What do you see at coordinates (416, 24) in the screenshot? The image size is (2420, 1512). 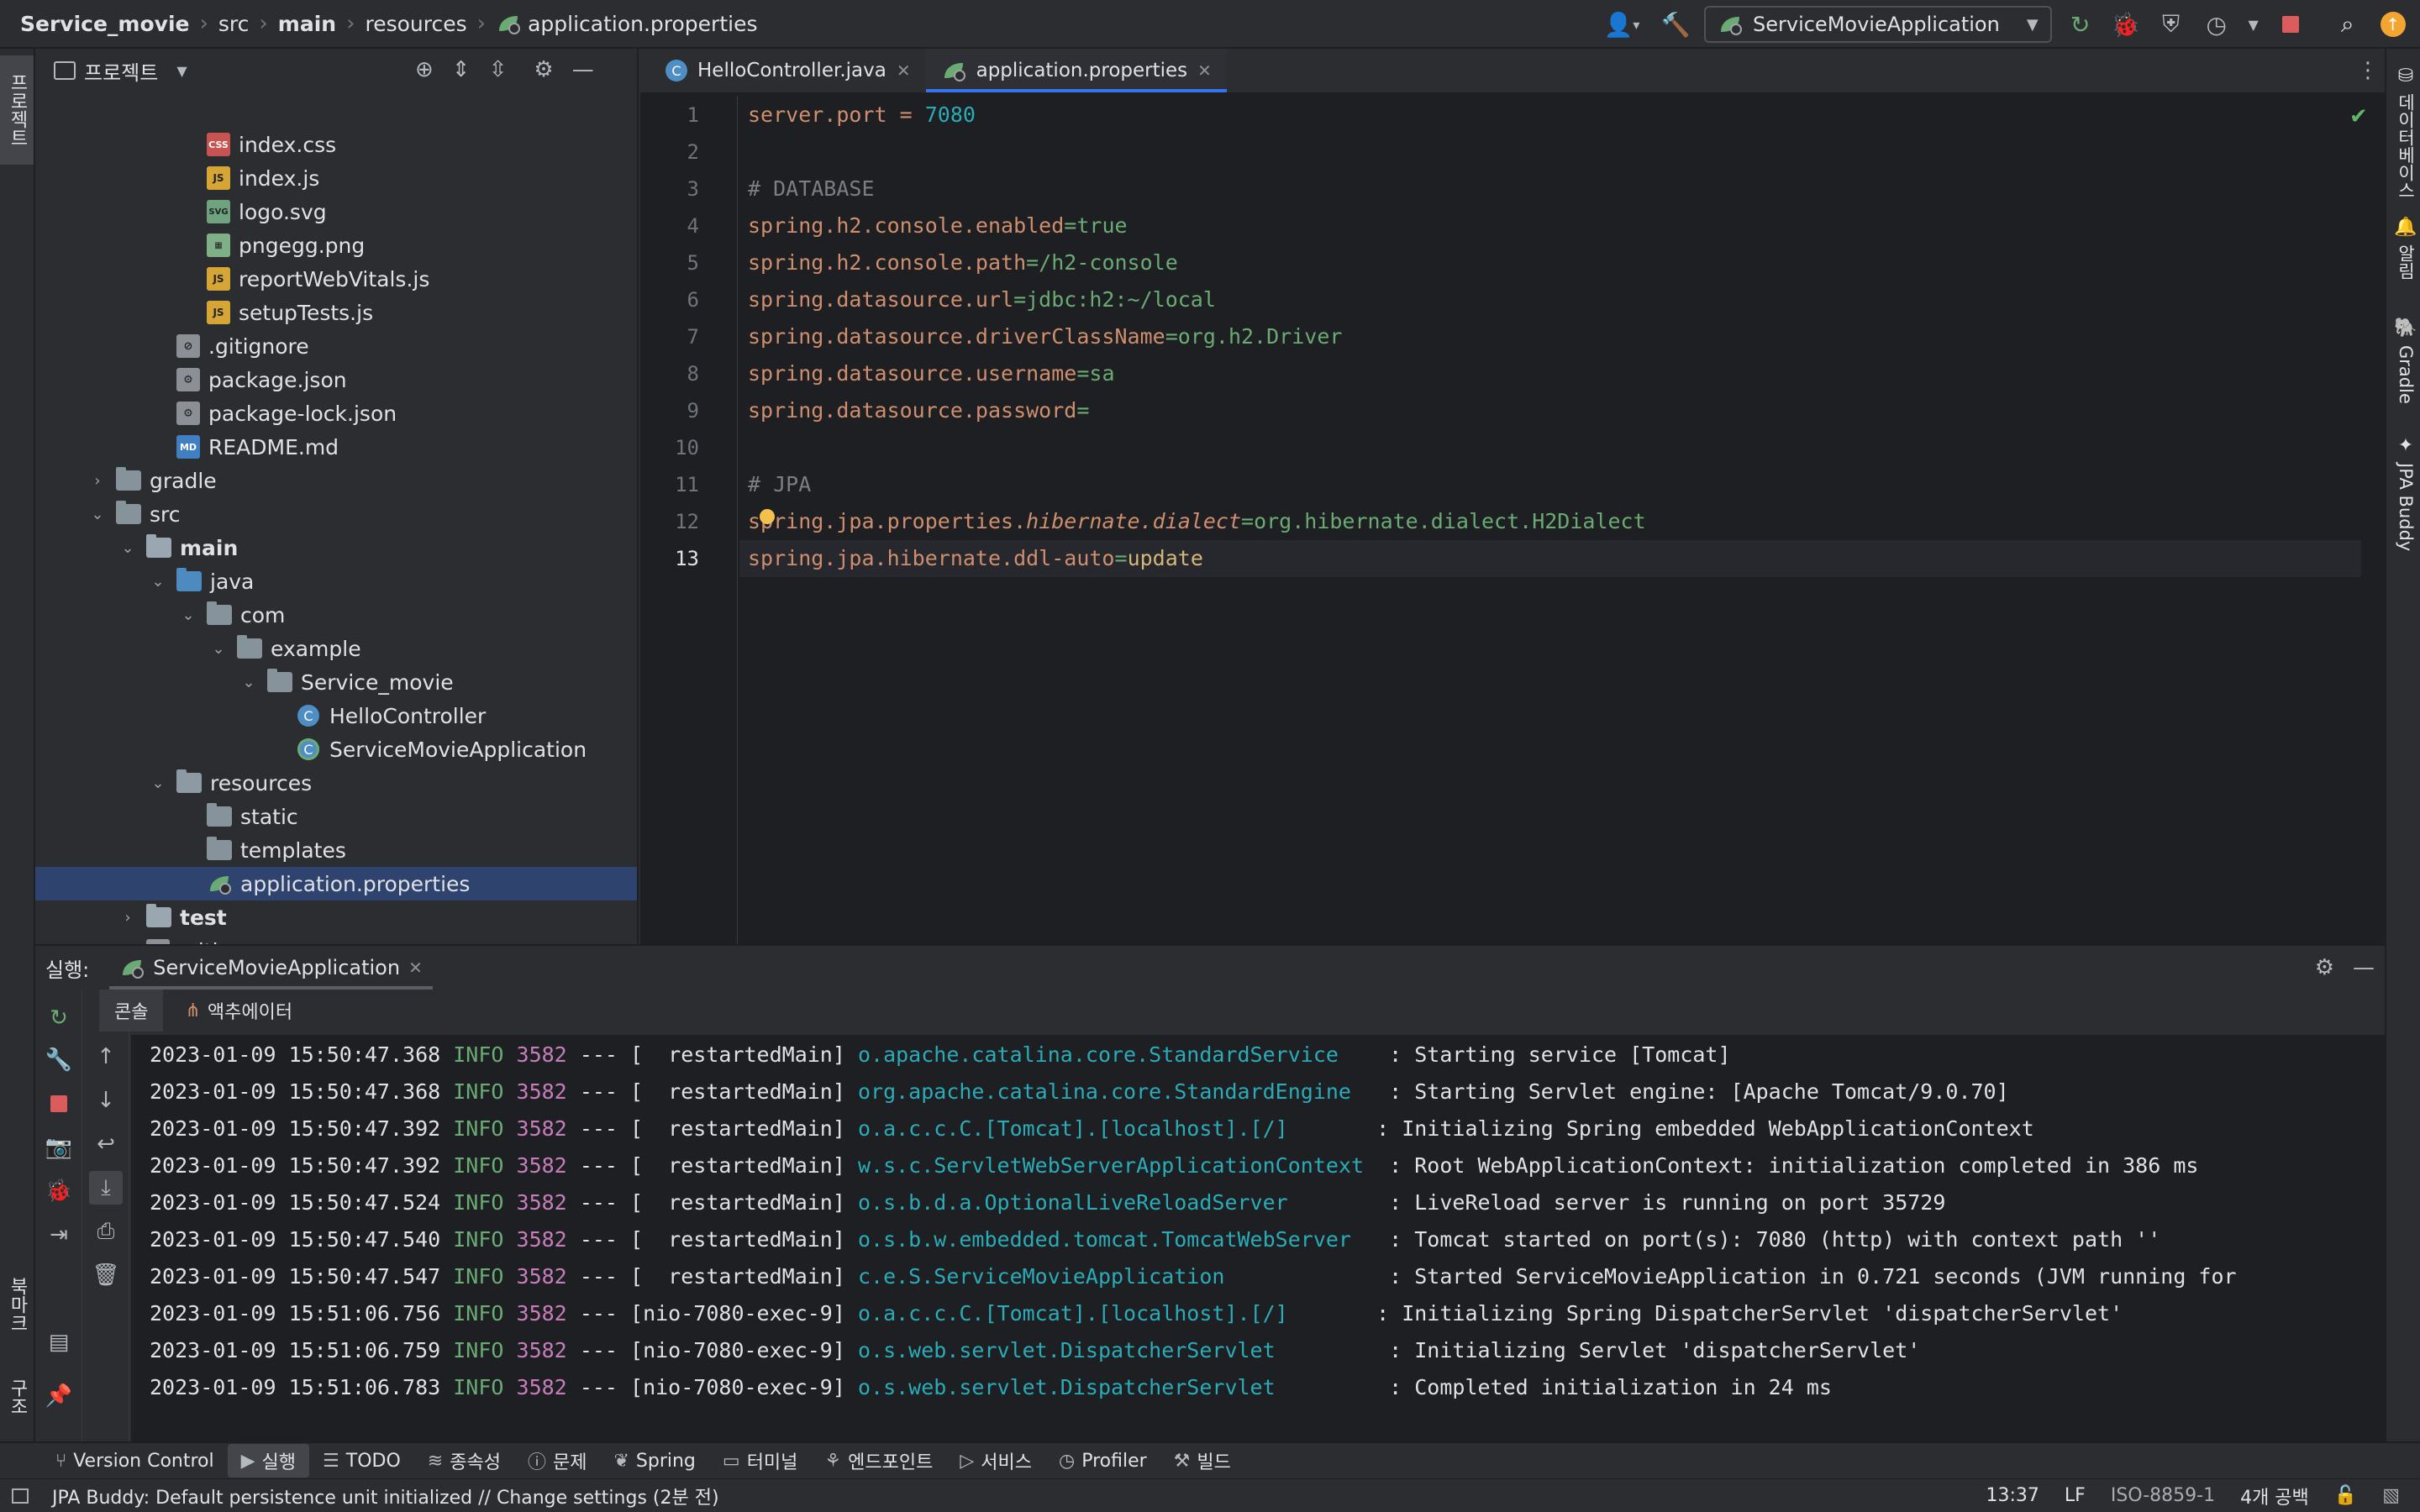 I see `breadcrumb-resources: resources` at bounding box center [416, 24].